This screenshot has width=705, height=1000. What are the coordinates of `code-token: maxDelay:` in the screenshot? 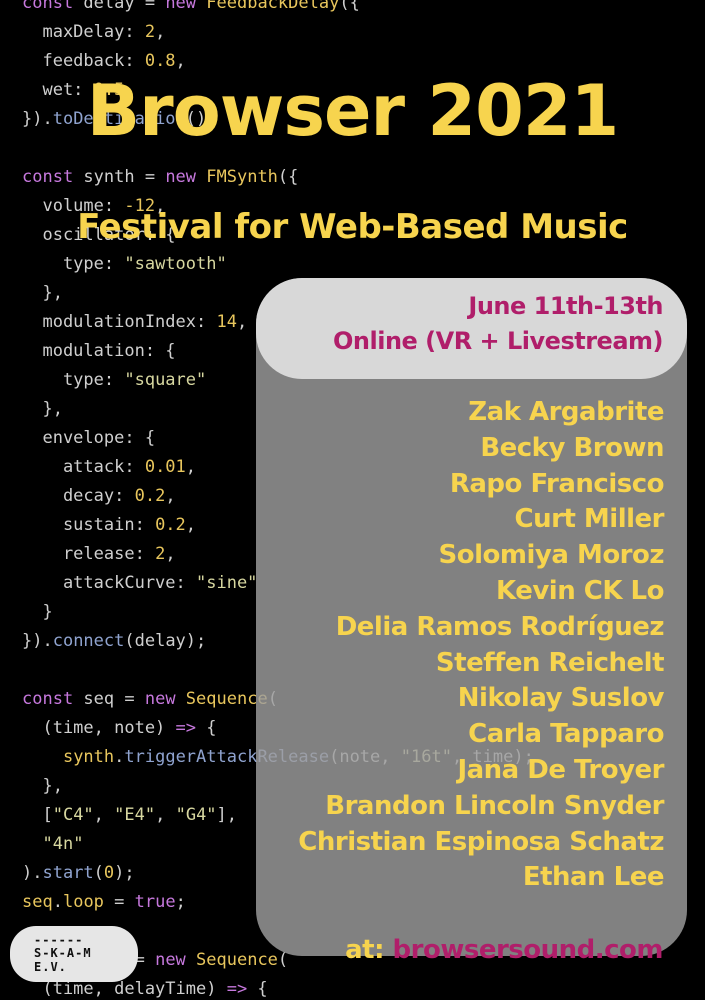 It's located at (83, 32).